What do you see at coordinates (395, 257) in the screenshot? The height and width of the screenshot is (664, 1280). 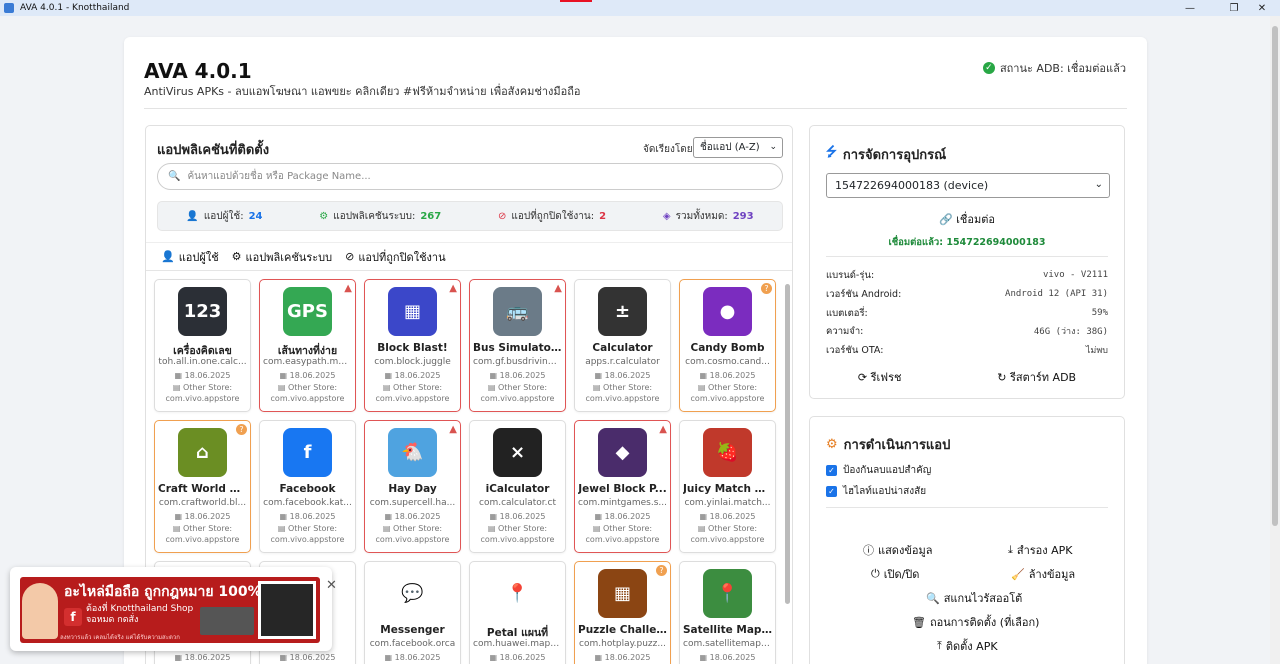 I see `tab-disabled-apps: ⊘ แอปที่ถูกปิดใช้งาน` at bounding box center [395, 257].